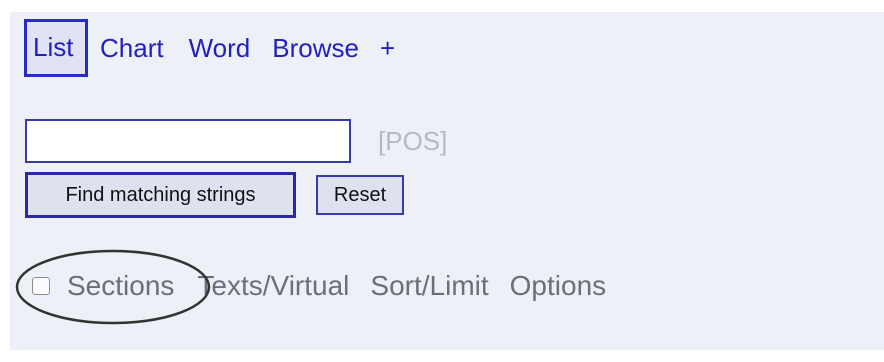 Image resolution: width=884 pixels, height=362 pixels. What do you see at coordinates (429, 286) in the screenshot?
I see `sort-limit-link: Sort/Limit` at bounding box center [429, 286].